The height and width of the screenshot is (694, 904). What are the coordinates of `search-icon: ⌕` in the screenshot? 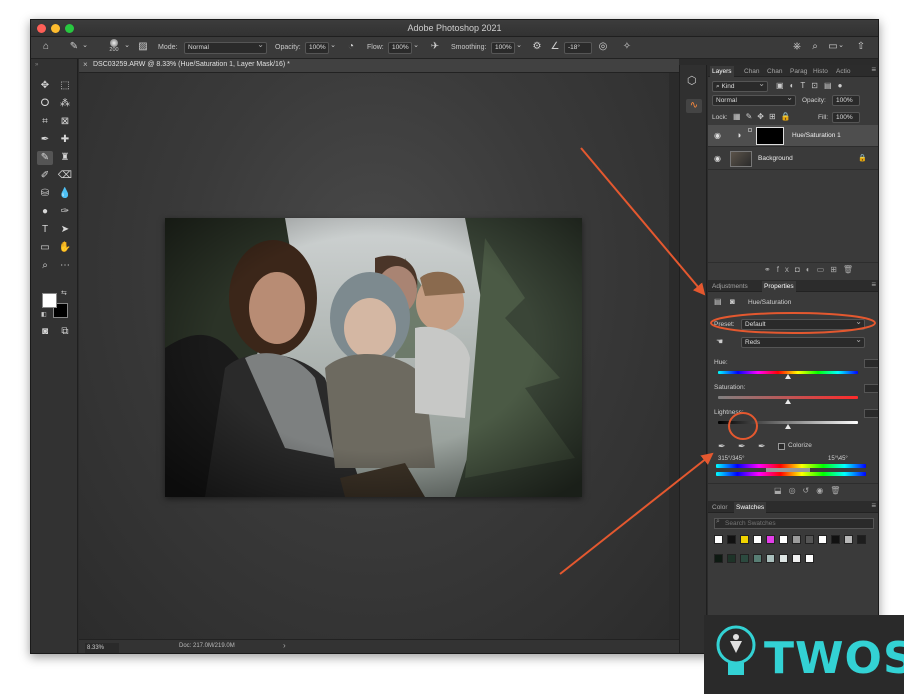 It's located at (815, 47).